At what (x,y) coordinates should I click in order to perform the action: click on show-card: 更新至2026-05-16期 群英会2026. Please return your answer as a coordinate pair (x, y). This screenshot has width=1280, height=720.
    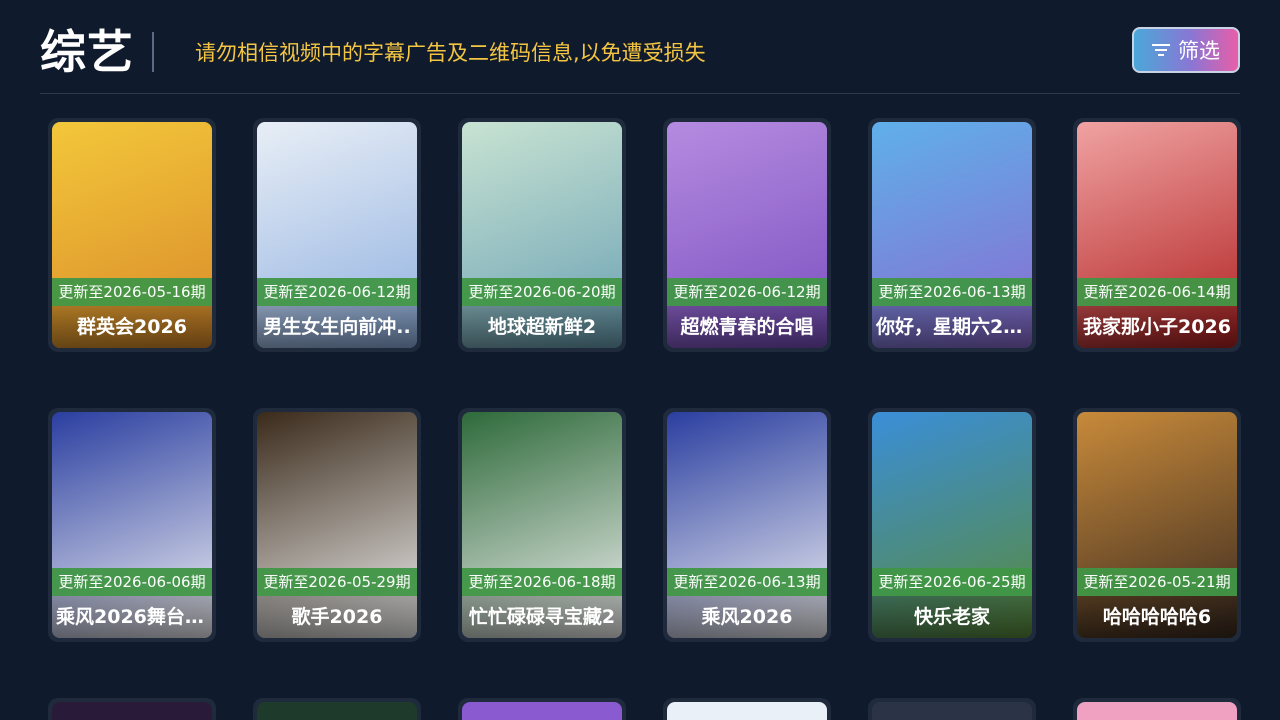
    Looking at the image, I should click on (132, 235).